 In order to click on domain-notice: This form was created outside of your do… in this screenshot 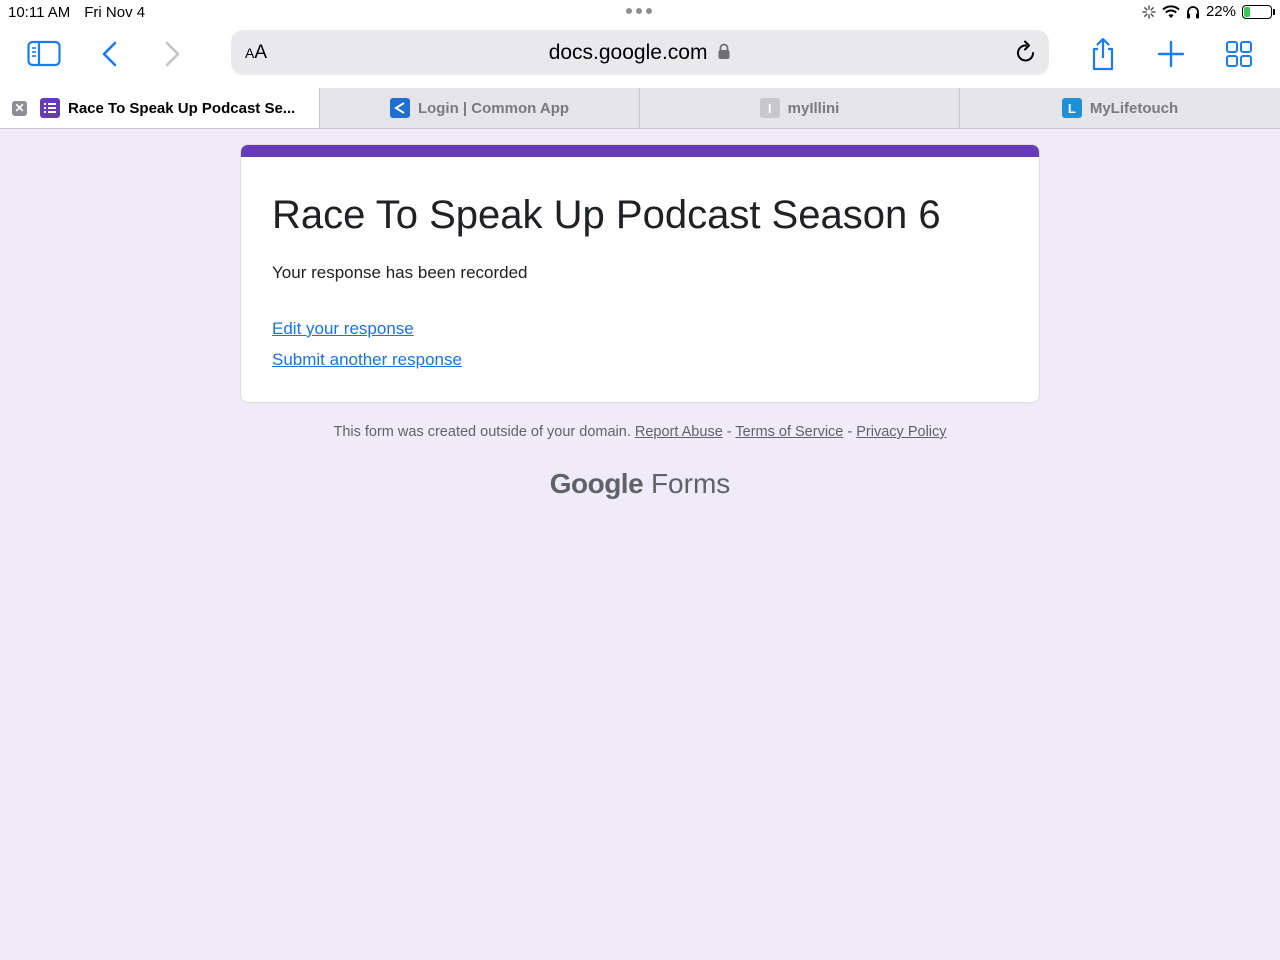, I will do `click(482, 432)`.